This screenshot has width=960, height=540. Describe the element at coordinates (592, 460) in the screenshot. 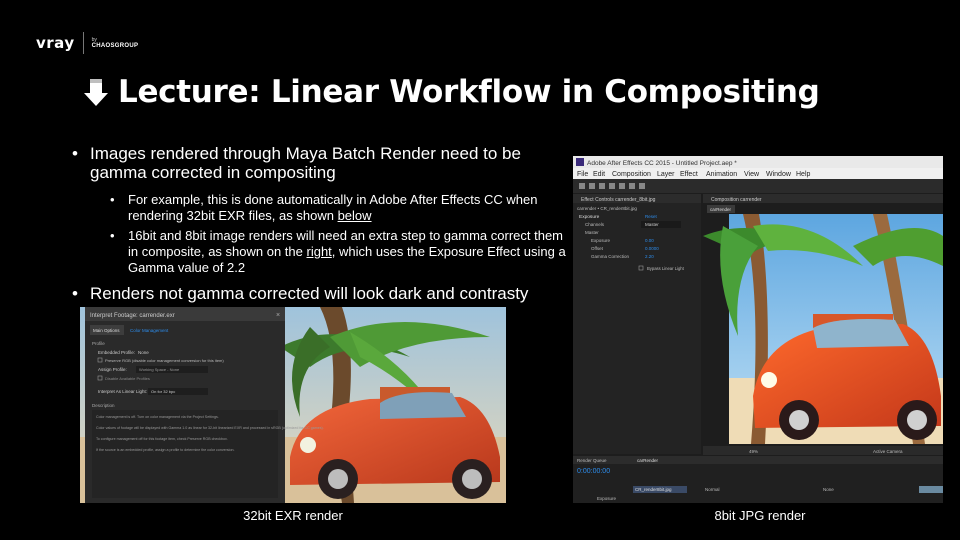

I see `render-queue-tab: Render Queue` at that location.